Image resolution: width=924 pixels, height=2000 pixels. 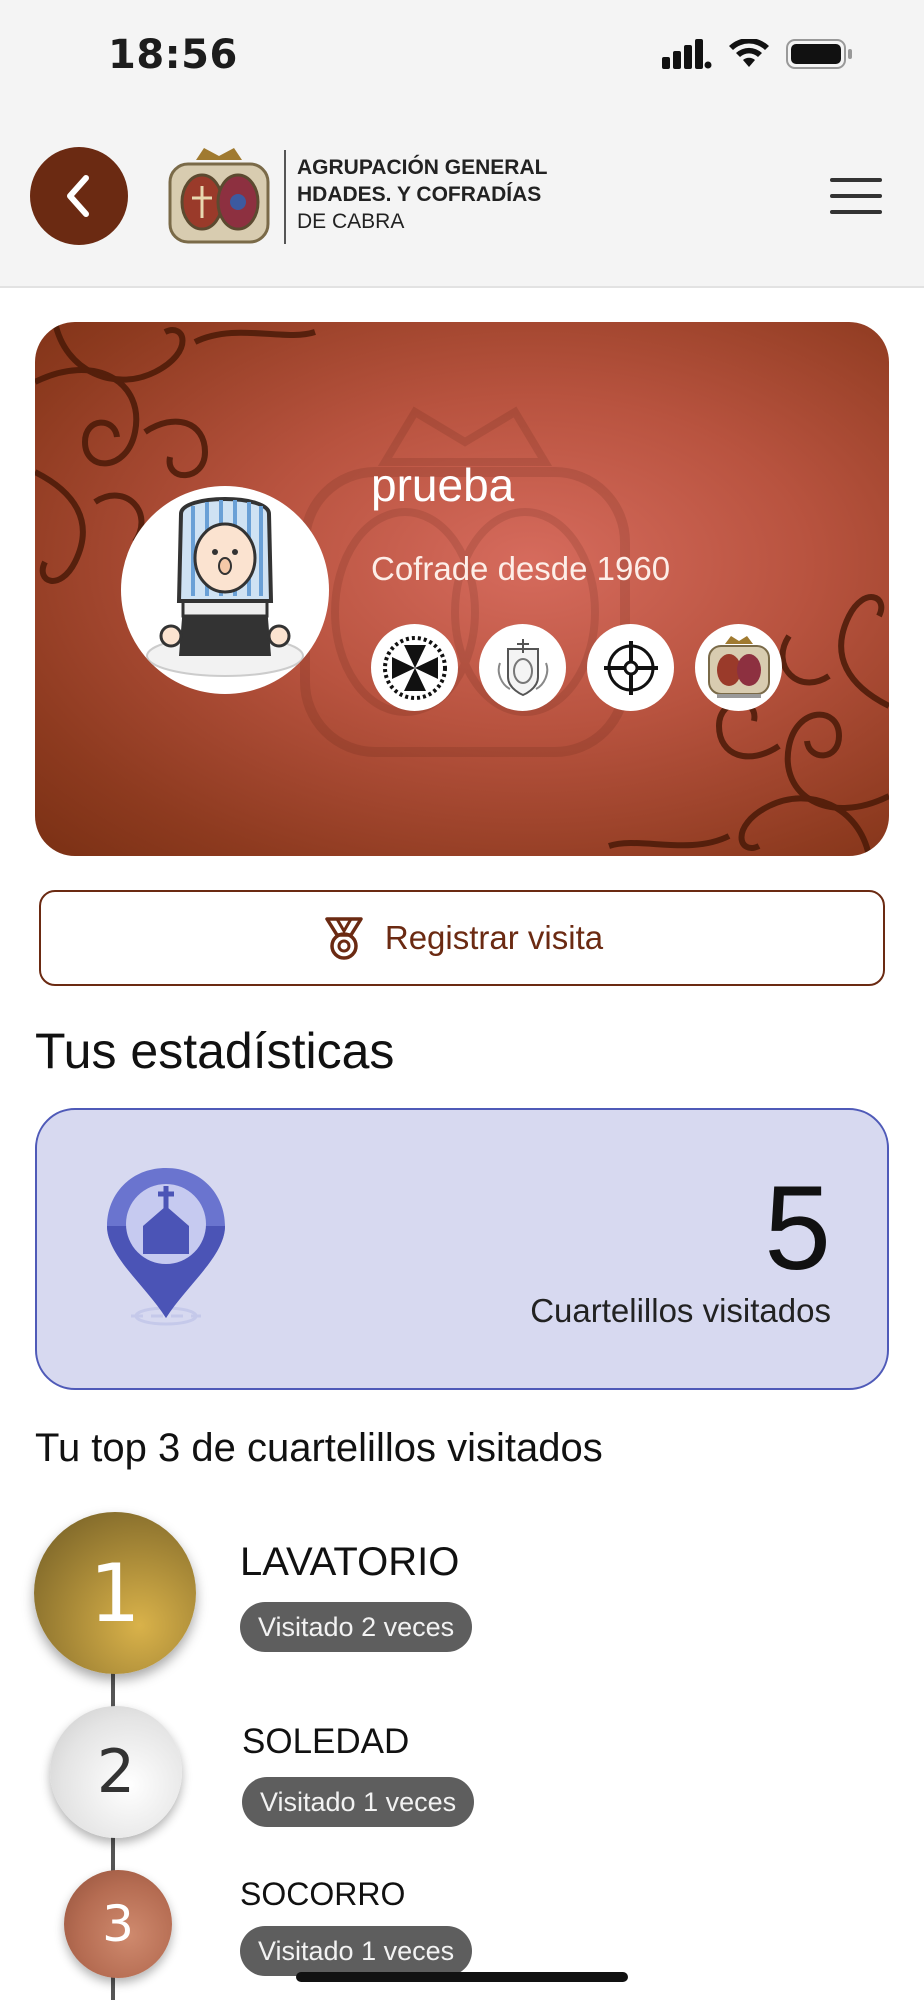 I want to click on status-time: 18:56, so click(x=173, y=55).